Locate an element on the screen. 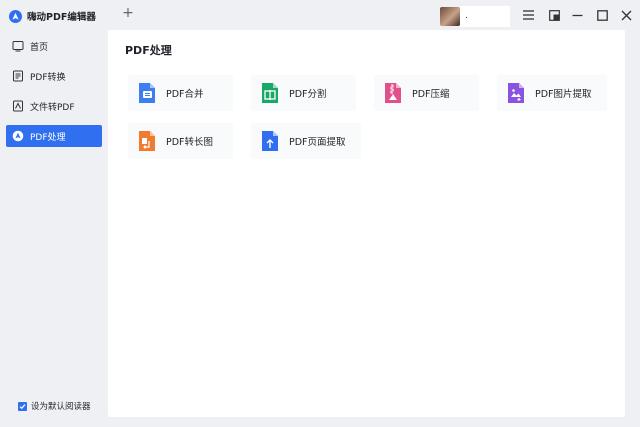 Image resolution: width=640 pixels, height=427 pixels. app-title-text: 嗨动PDF编辑器 is located at coordinates (61, 17).